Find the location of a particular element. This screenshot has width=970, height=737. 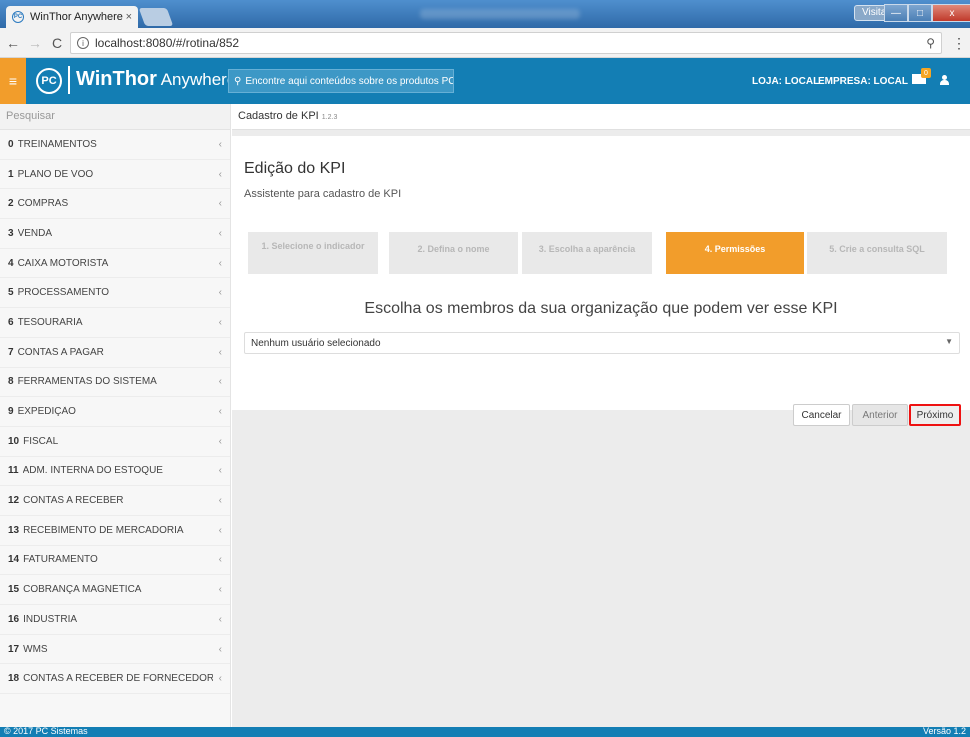

sidebar-item: 13 RECEBIMENTO DE MERCADORIA ‹ is located at coordinates (115, 531).